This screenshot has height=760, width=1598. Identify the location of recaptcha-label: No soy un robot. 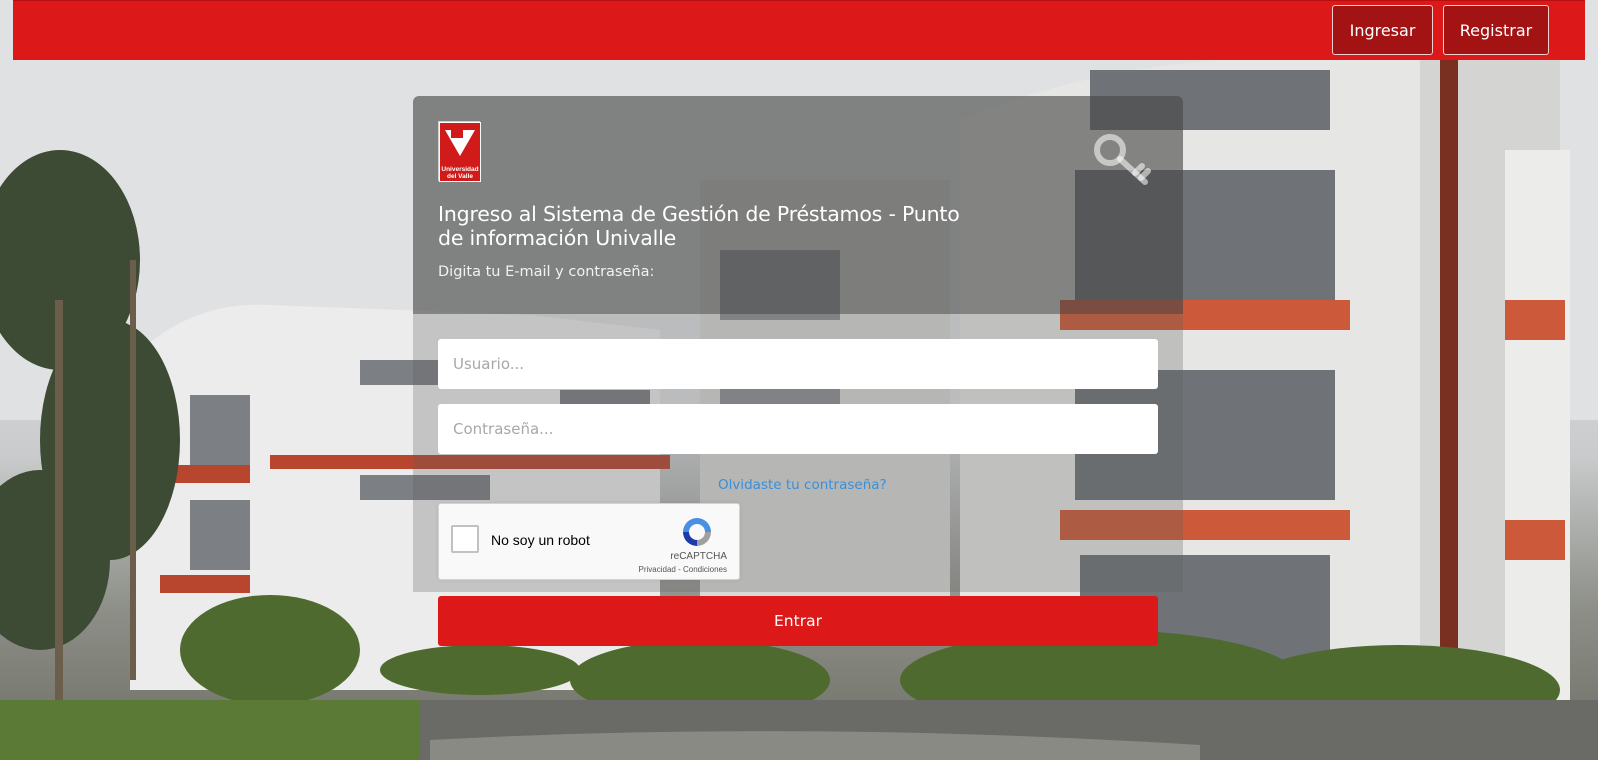
(540, 540).